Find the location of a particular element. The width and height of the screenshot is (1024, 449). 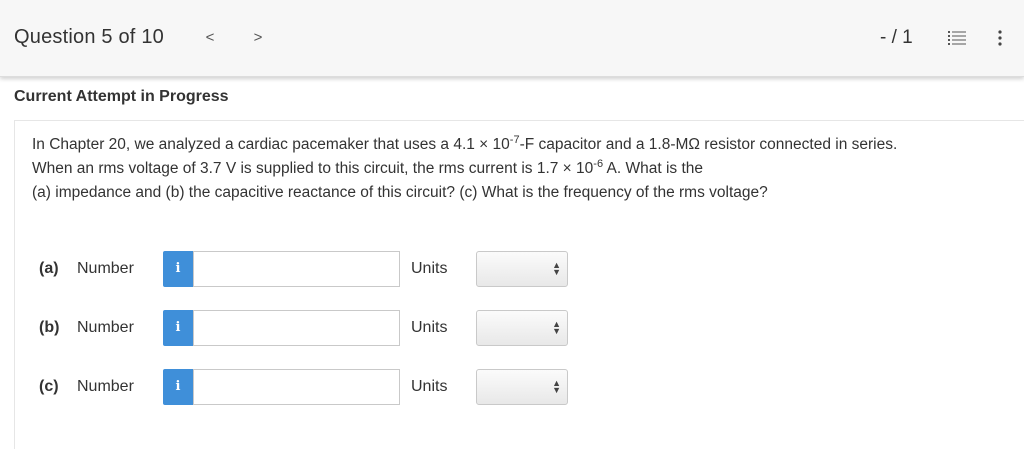

answer-row-b: (b) Number i Units ▲ ▼ is located at coordinates (512, 328).